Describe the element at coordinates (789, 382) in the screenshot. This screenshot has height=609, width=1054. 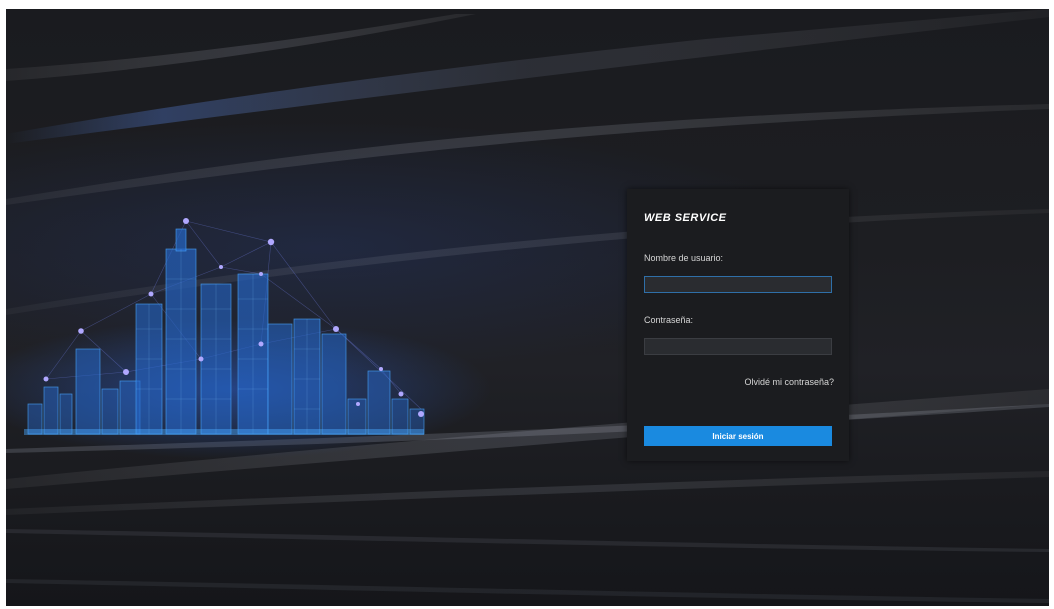
I see `forgot-password-link: Olvidé mi contraseña?` at that location.